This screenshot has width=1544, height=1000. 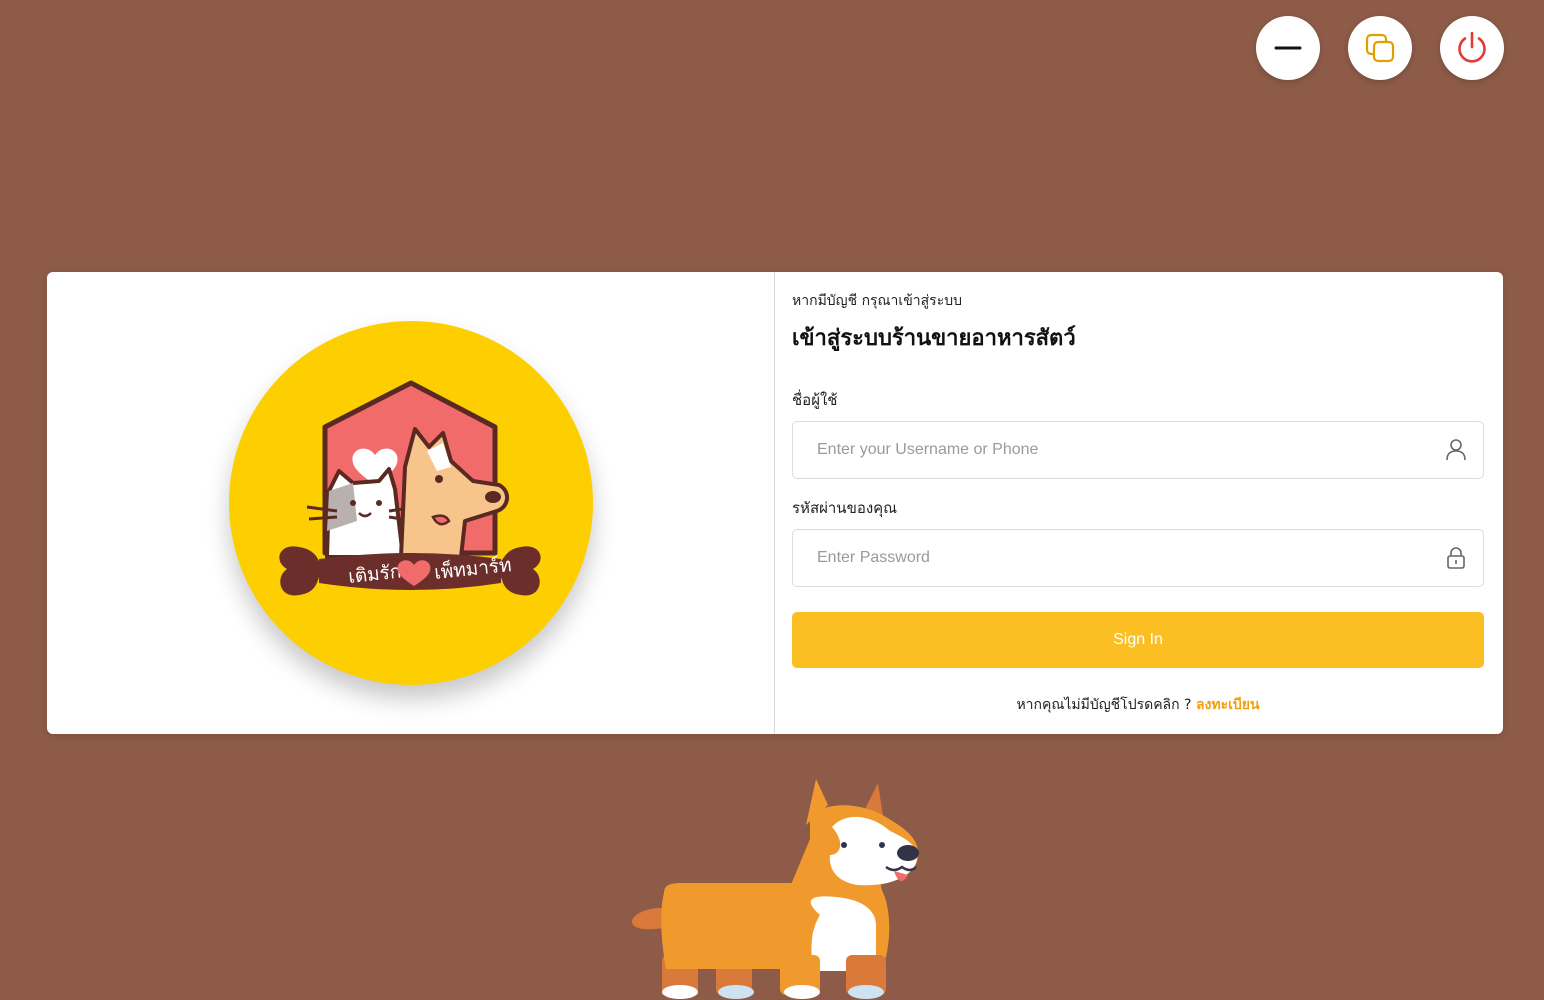 What do you see at coordinates (877, 301) in the screenshot?
I see `login-subtitle: หากมีบัญชี กรุณาเข้าสู่ระบบ` at bounding box center [877, 301].